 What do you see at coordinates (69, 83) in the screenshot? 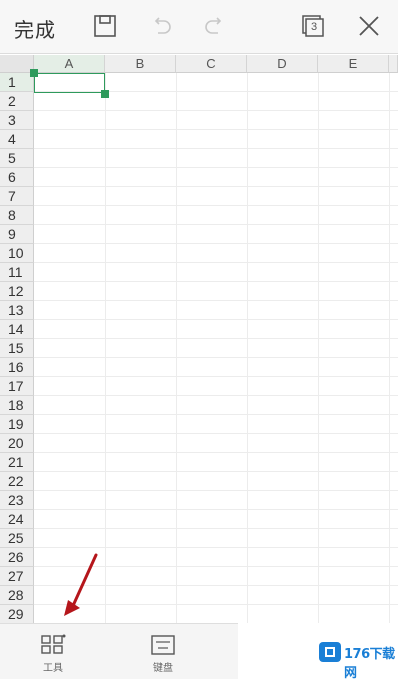
I see `selected-cell-a1` at bounding box center [69, 83].